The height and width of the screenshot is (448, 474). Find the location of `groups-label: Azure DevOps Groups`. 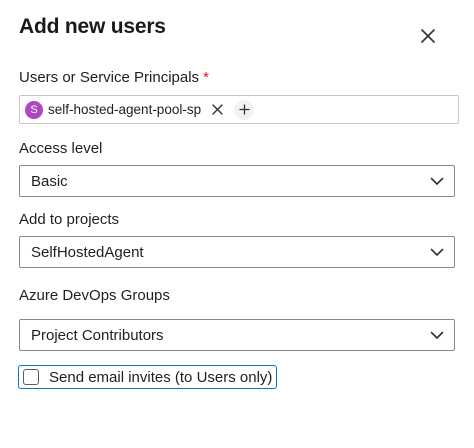

groups-label: Azure DevOps Groups is located at coordinates (94, 295).